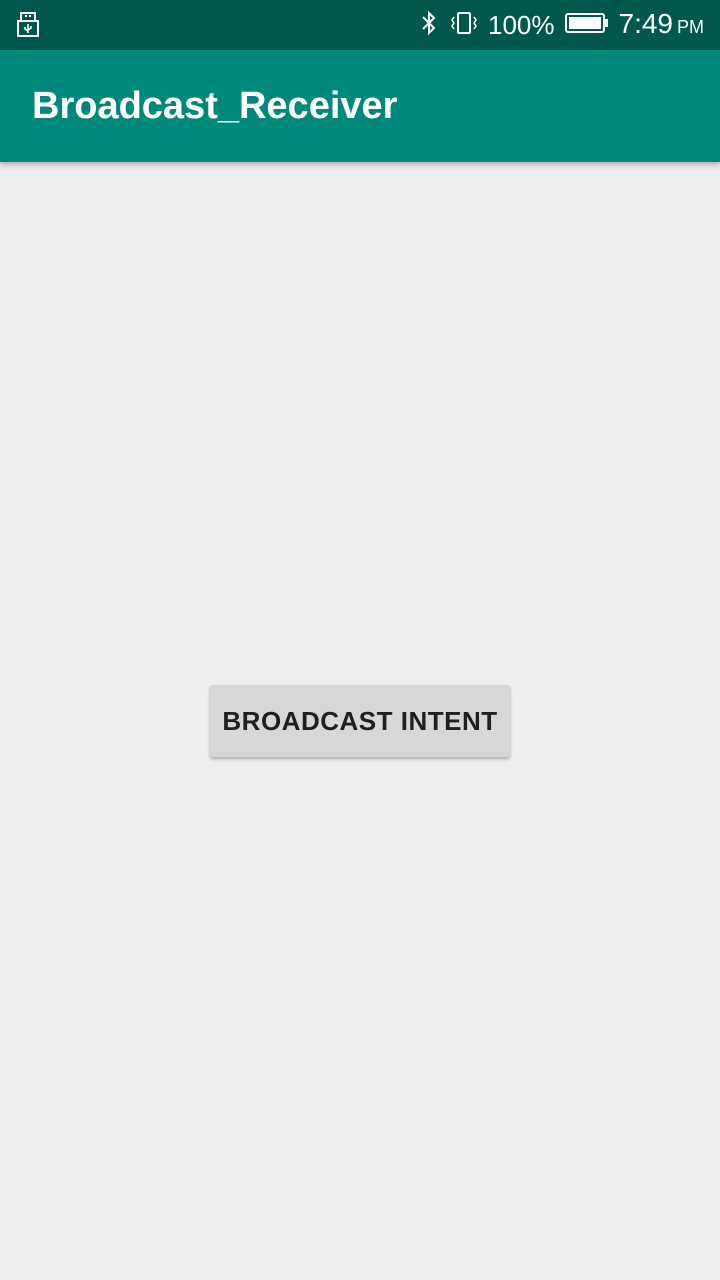 This screenshot has width=720, height=1280. Describe the element at coordinates (561, 25) in the screenshot. I see `status-indicators: 100% 7:49 PM` at that location.